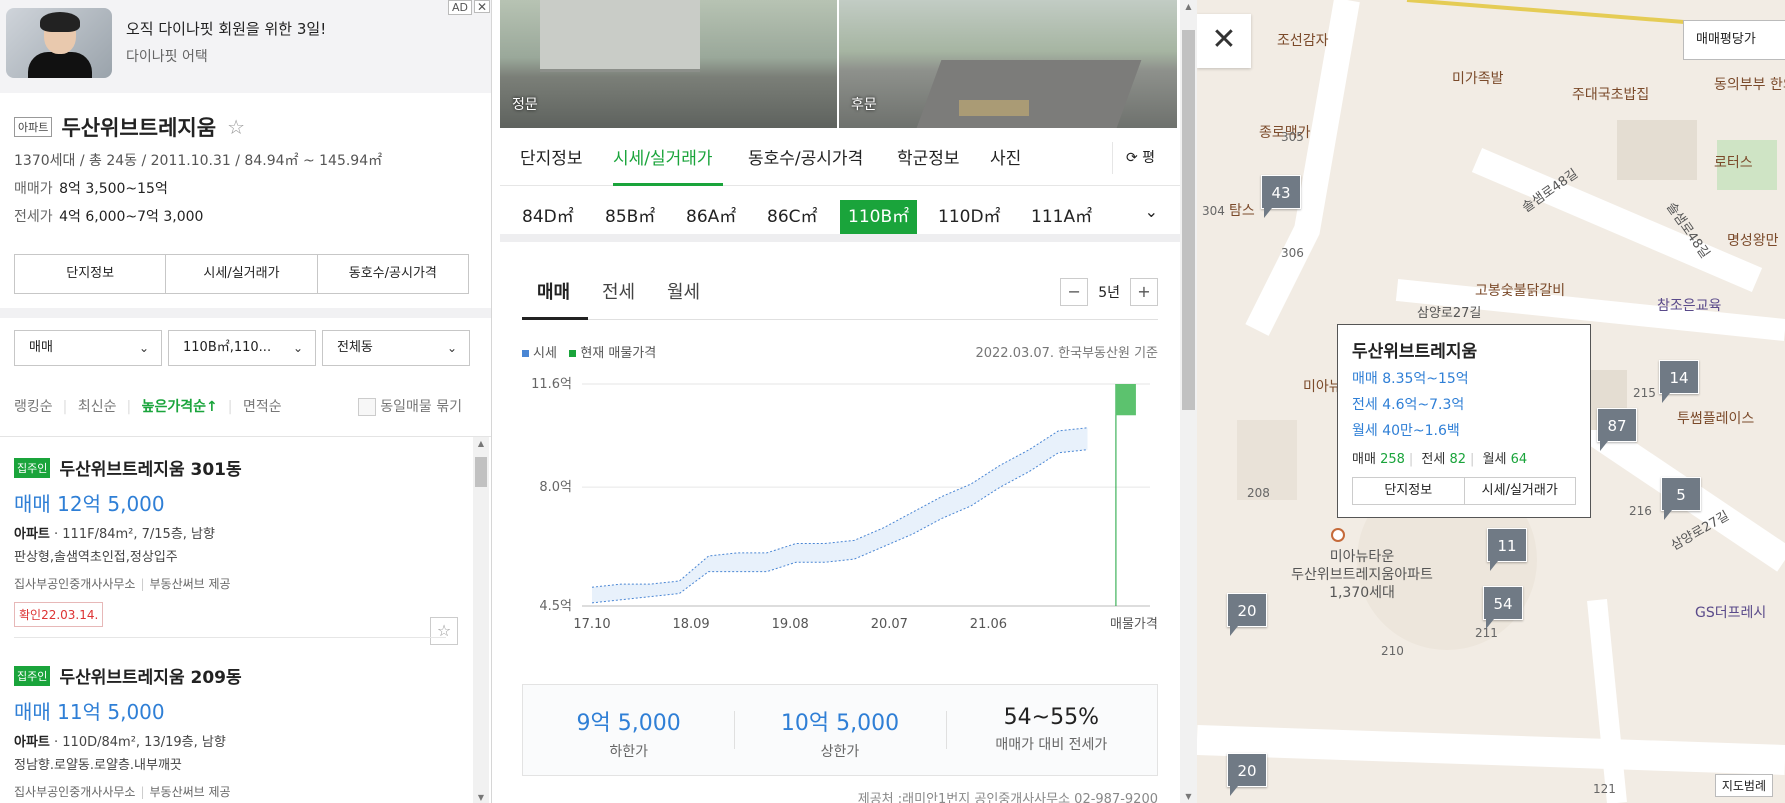 This screenshot has width=1785, height=803. I want to click on x-tick-label: 18.09, so click(690, 624).